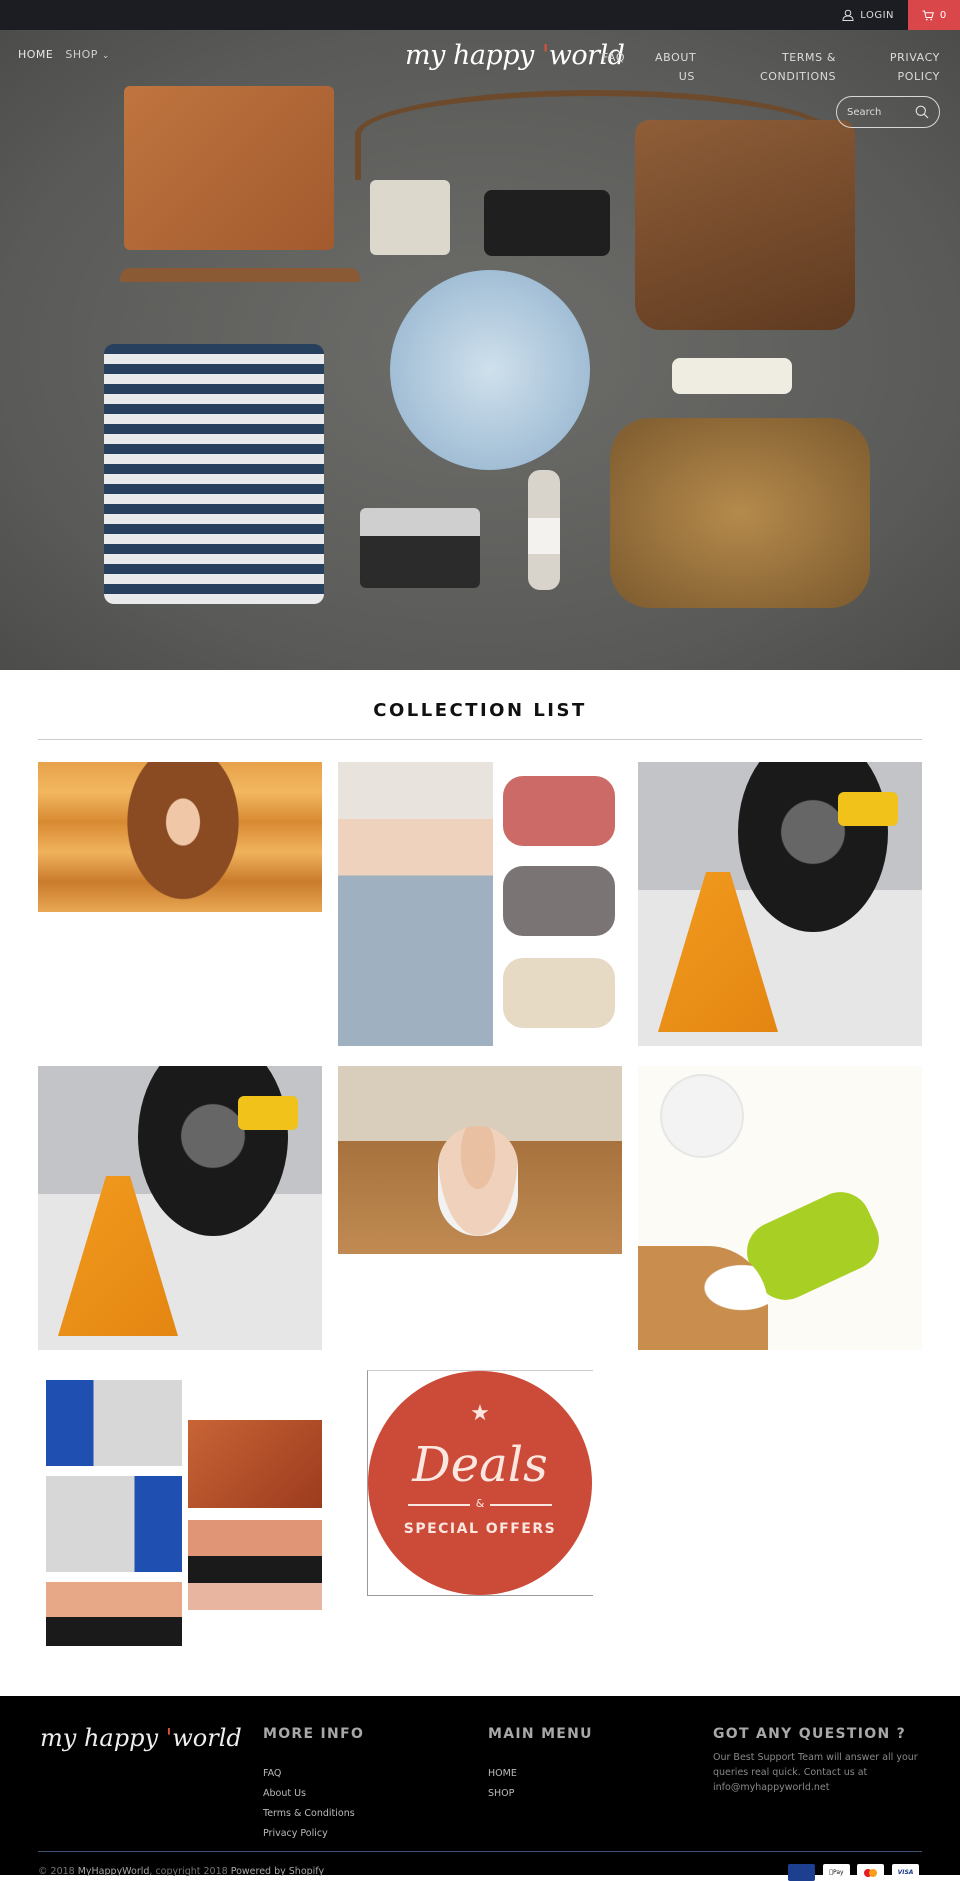 This screenshot has height=1881, width=960. What do you see at coordinates (214, 474) in the screenshot?
I see `striped-sweater-image` at bounding box center [214, 474].